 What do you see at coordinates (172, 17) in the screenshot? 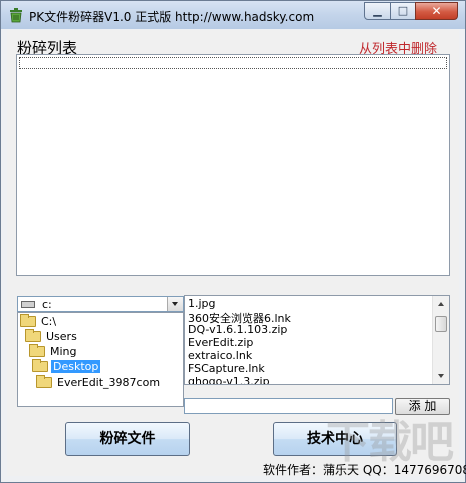
I see `window-title: PK文件粉碎器V1.0 正式版 http://www.hadsky.com` at bounding box center [172, 17].